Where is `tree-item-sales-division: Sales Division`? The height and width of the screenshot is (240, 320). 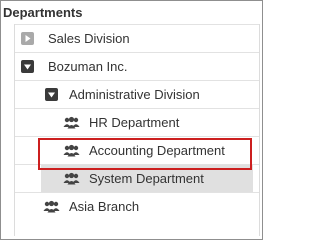
tree-item-sales-division: Sales Division is located at coordinates (137, 38).